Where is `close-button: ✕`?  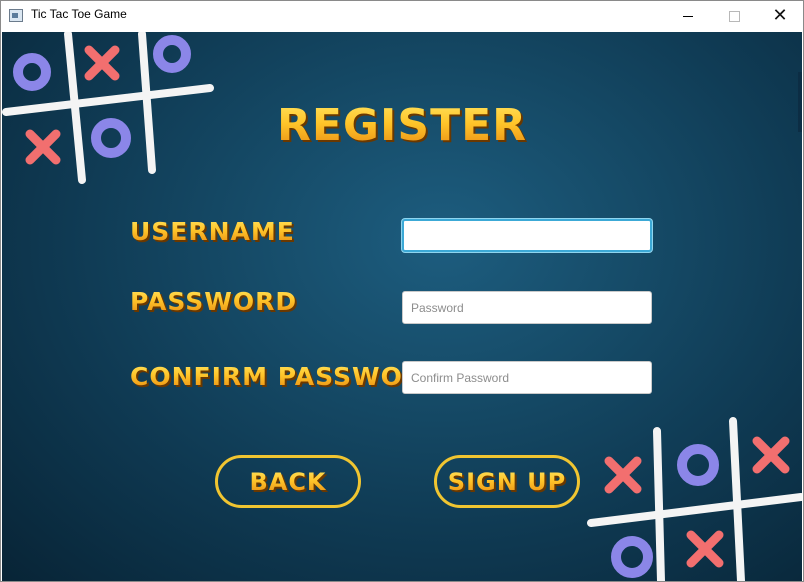 close-button: ✕ is located at coordinates (780, 16).